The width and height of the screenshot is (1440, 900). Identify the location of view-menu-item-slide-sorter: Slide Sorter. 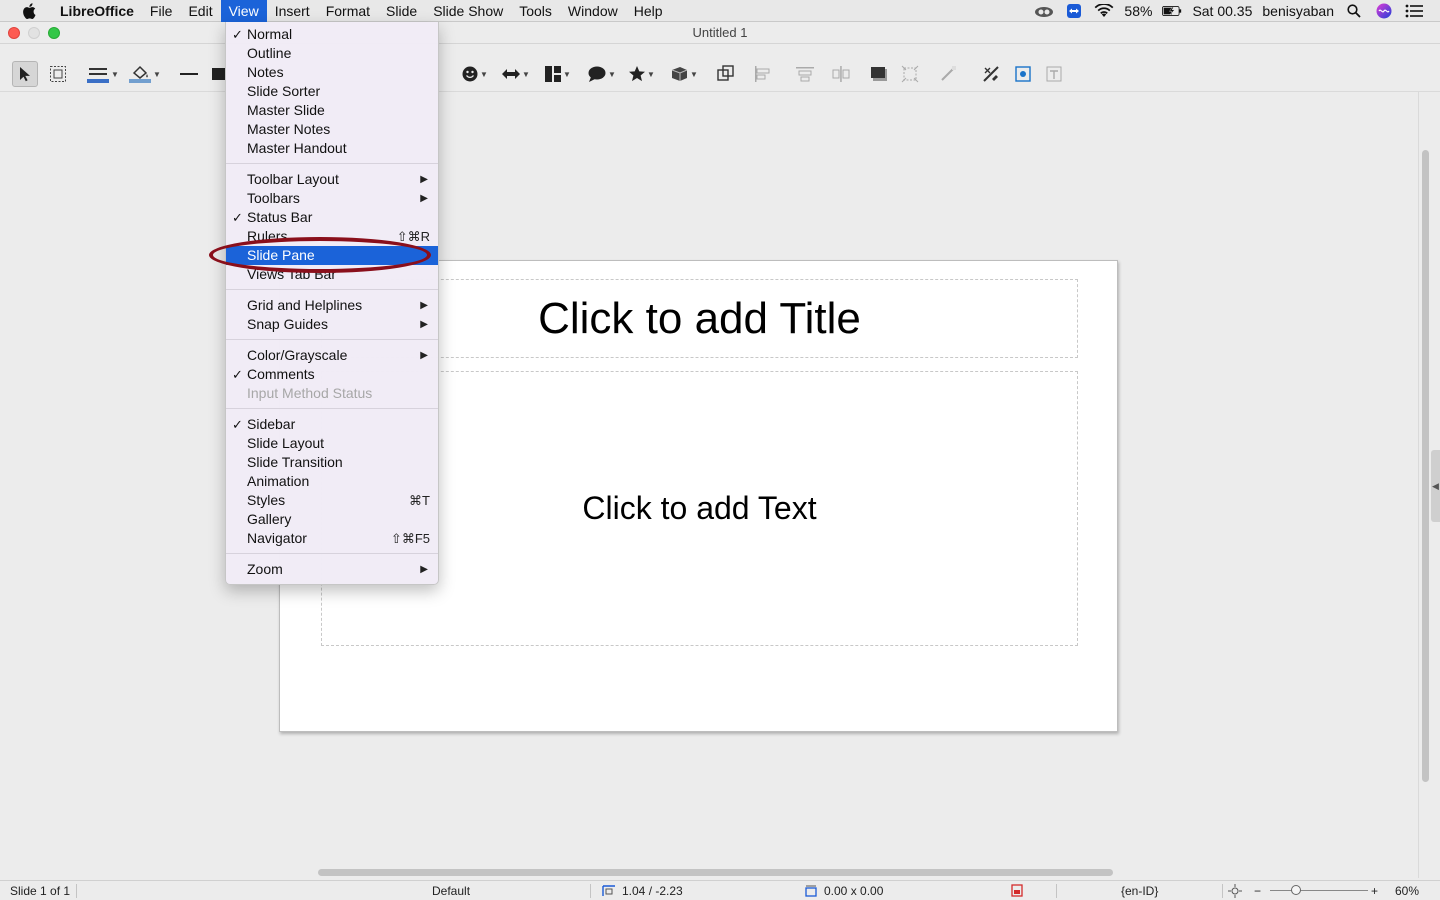
(332, 91).